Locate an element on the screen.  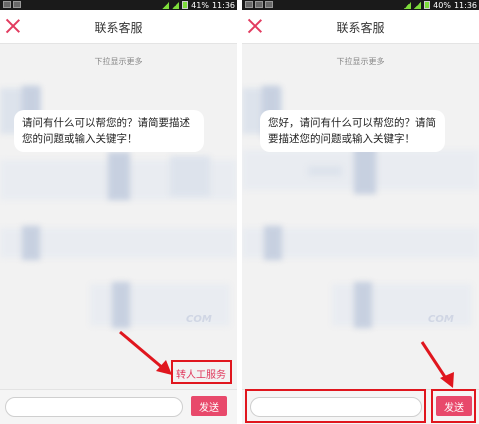
message-input is located at coordinates (94, 407).